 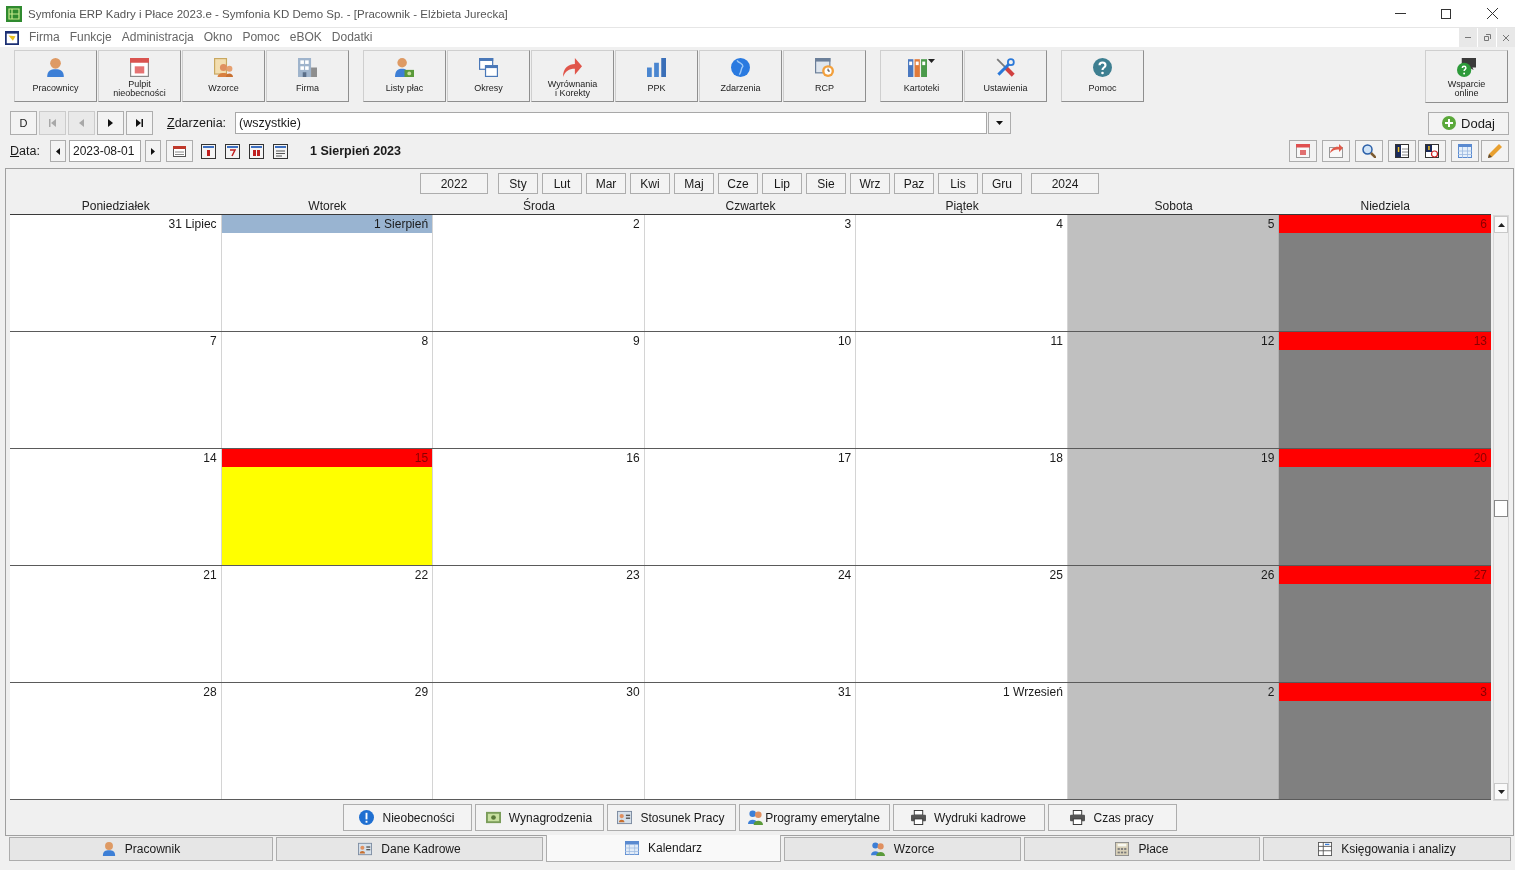 What do you see at coordinates (750, 741) in the screenshot?
I see `calendar-day: 31` at bounding box center [750, 741].